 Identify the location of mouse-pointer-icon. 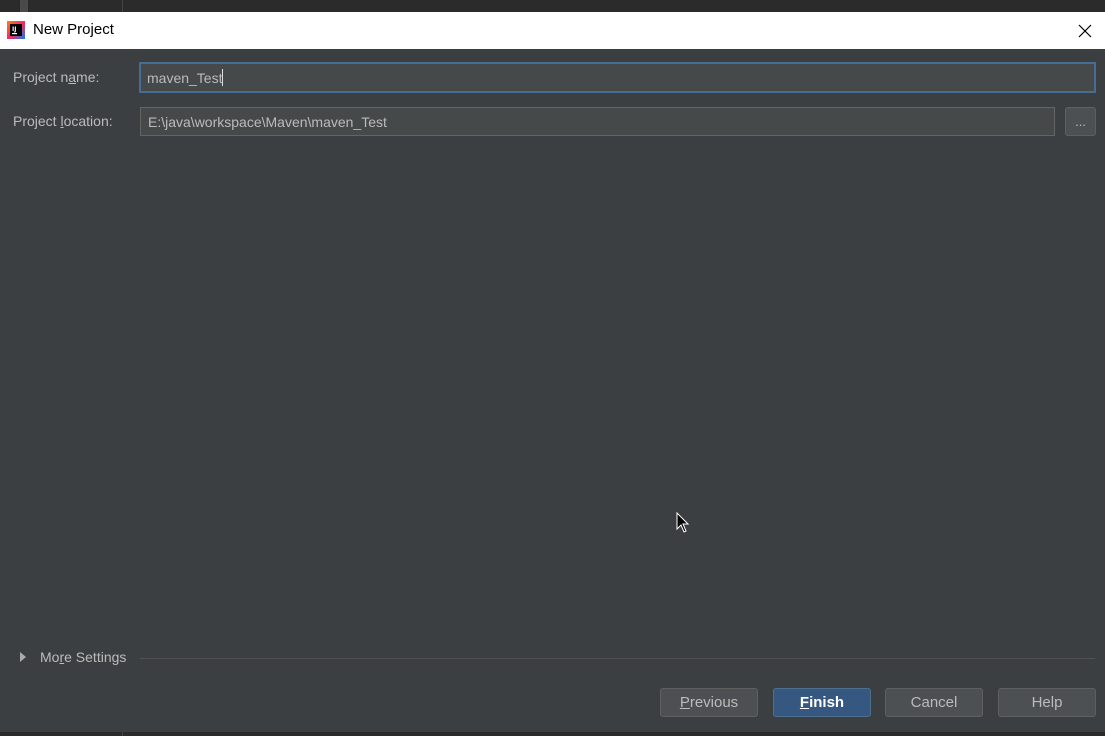
(683, 522).